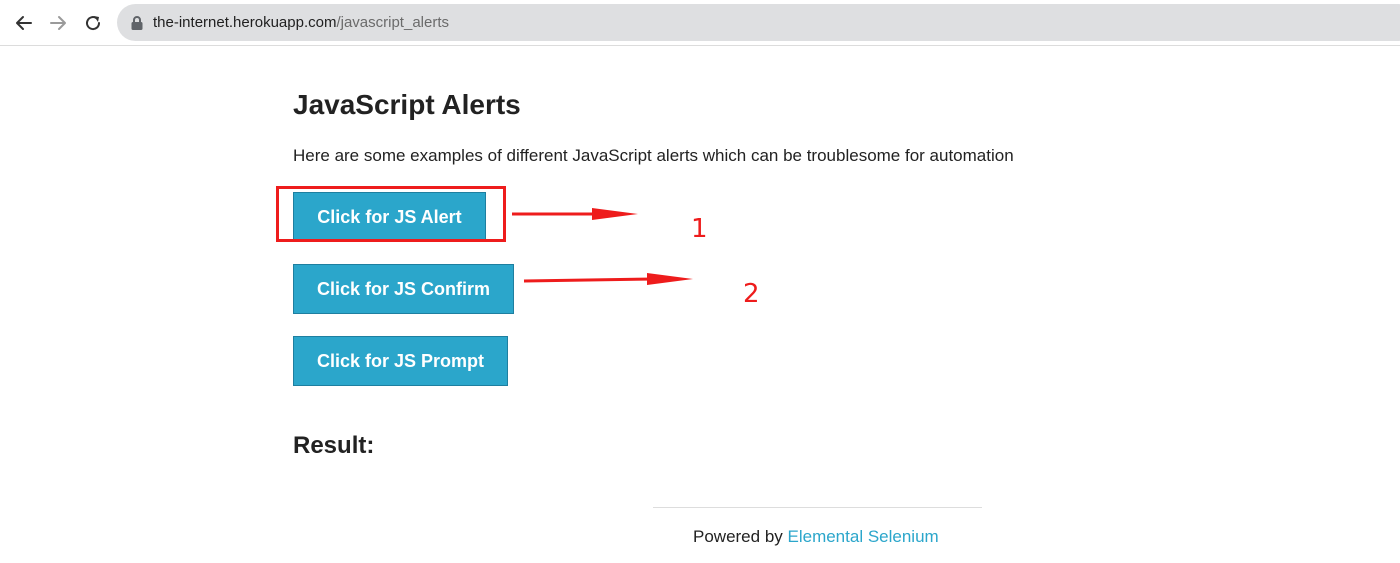 The image size is (1400, 563). What do you see at coordinates (615, 214) in the screenshot?
I see `annotation-arrow-1-head` at bounding box center [615, 214].